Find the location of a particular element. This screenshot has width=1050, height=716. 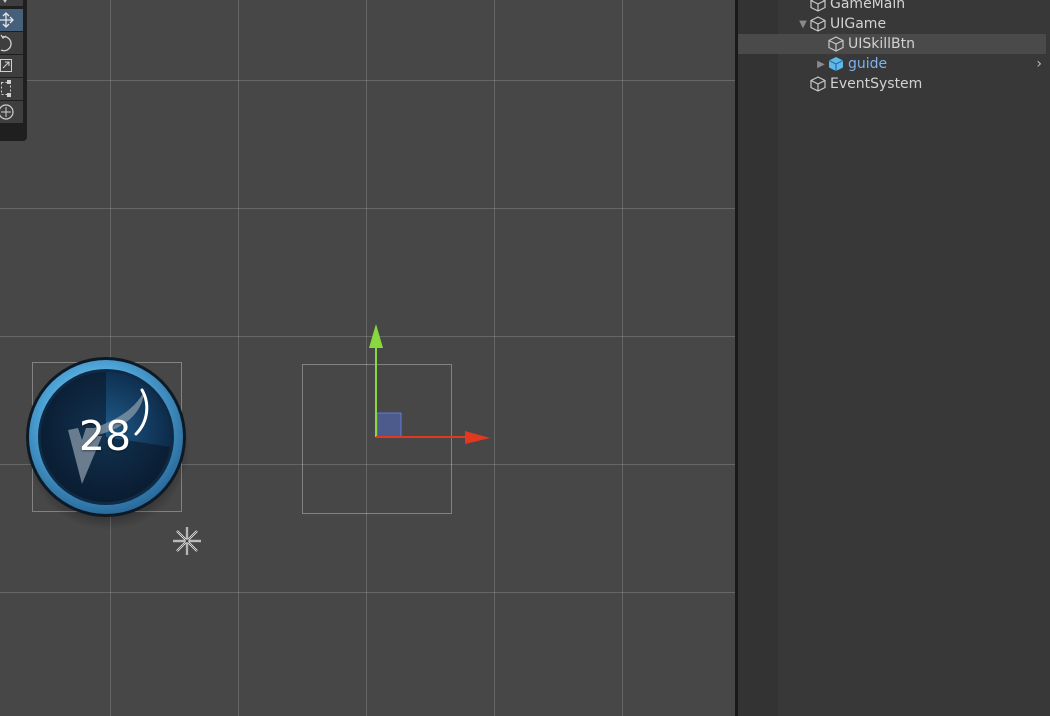

anchor-icon is located at coordinates (187, 541).